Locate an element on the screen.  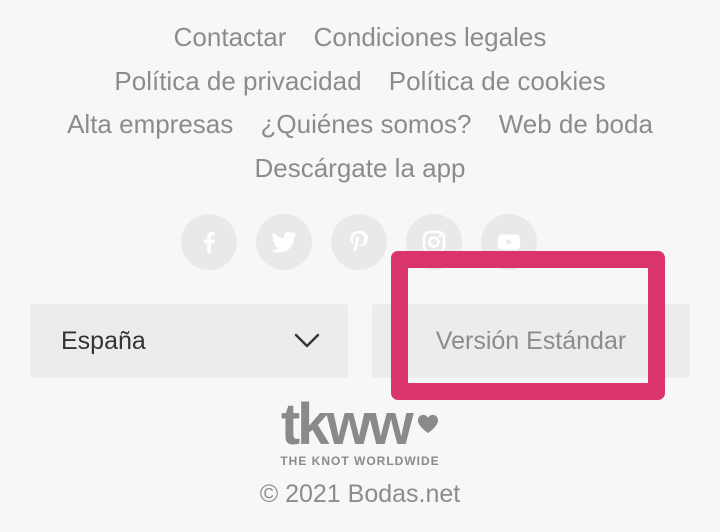
link-politica-cookies: Política de cookies is located at coordinates (497, 81).